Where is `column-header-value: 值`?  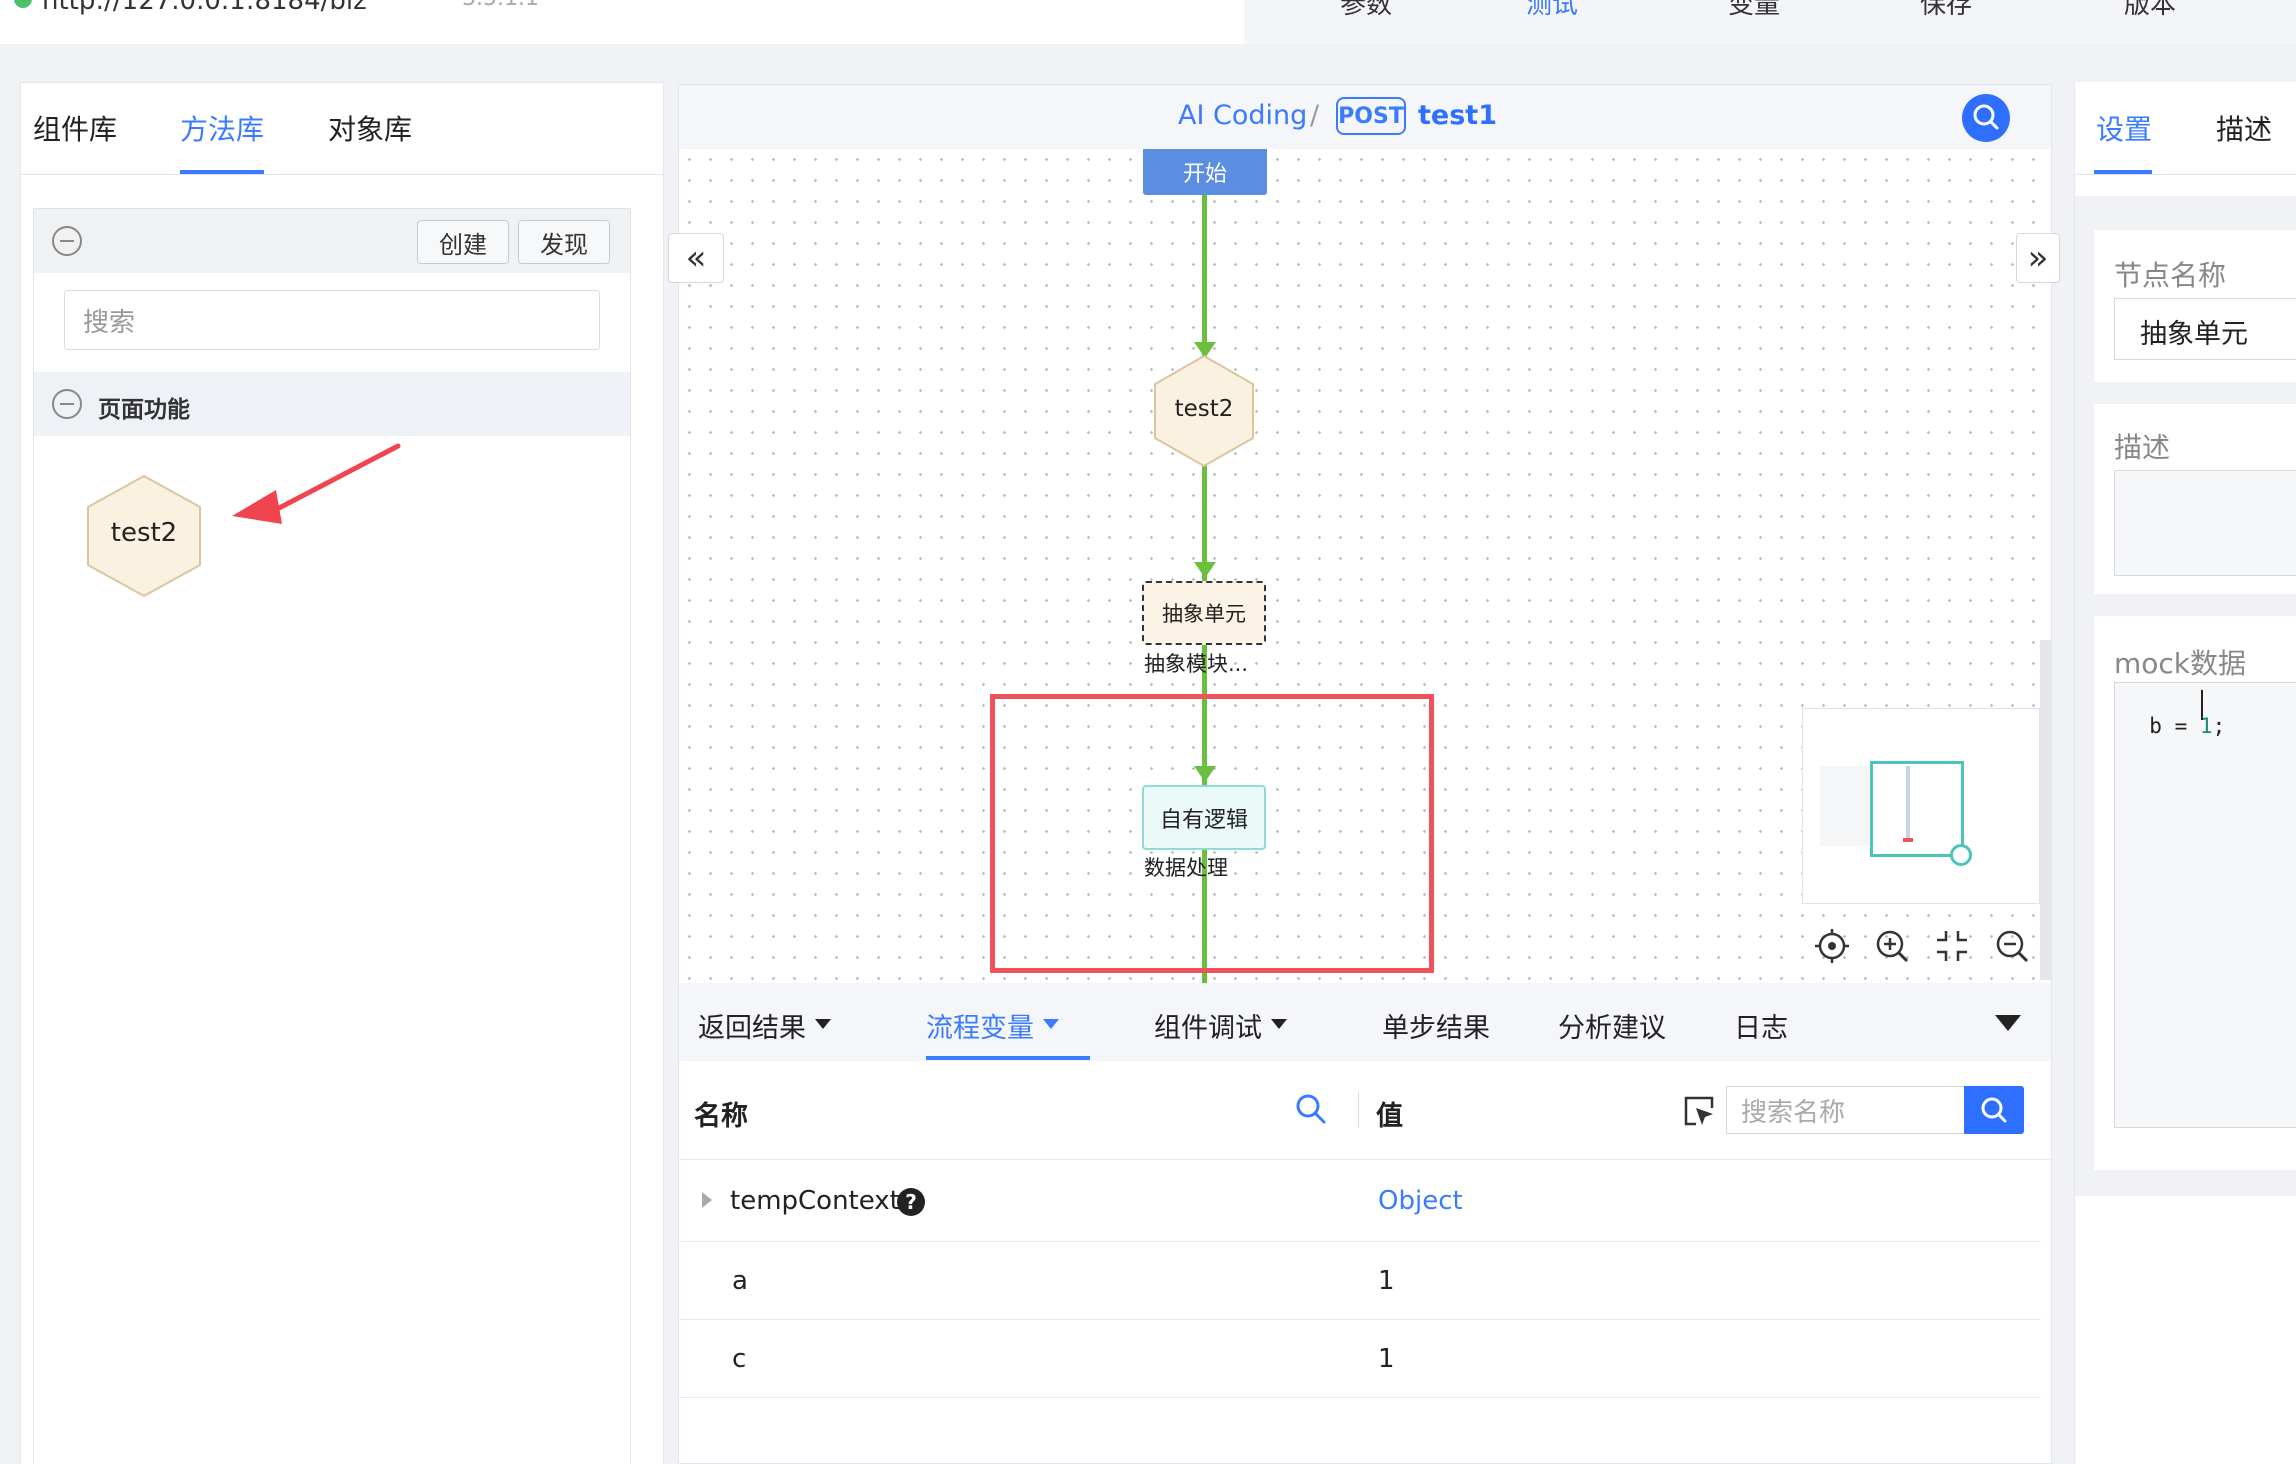 column-header-value: 值 is located at coordinates (1389, 1116).